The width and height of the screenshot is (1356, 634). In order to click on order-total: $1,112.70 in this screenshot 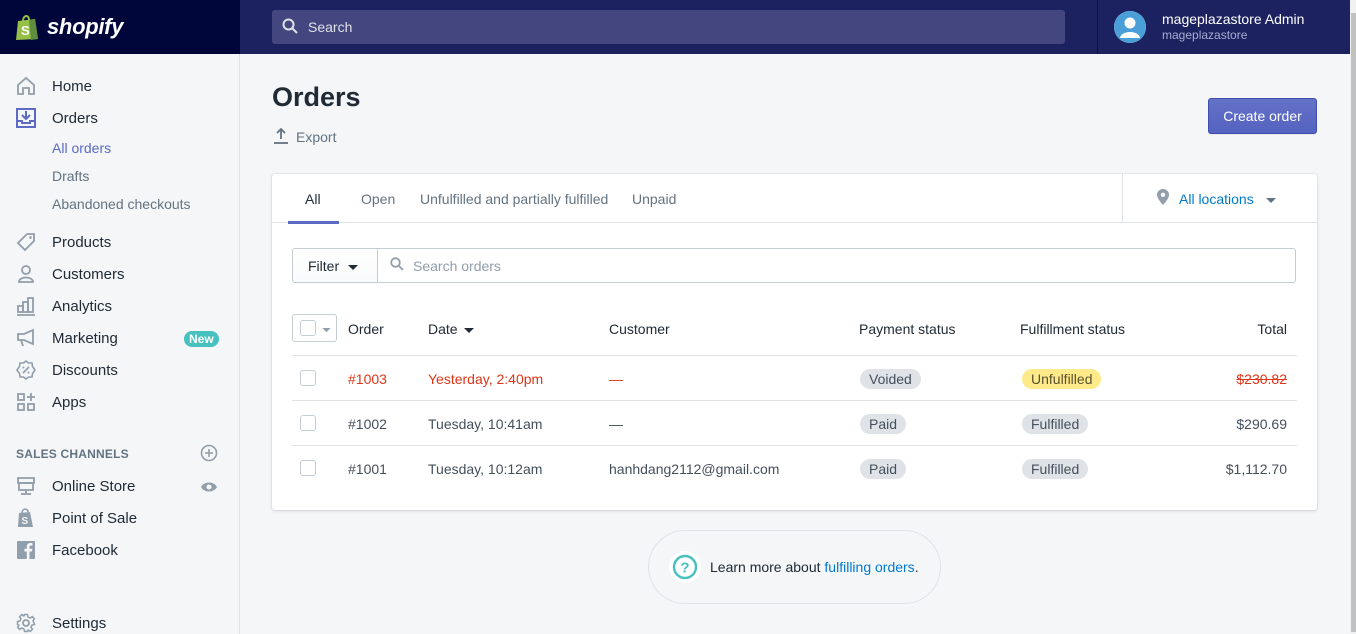, I will do `click(1256, 468)`.